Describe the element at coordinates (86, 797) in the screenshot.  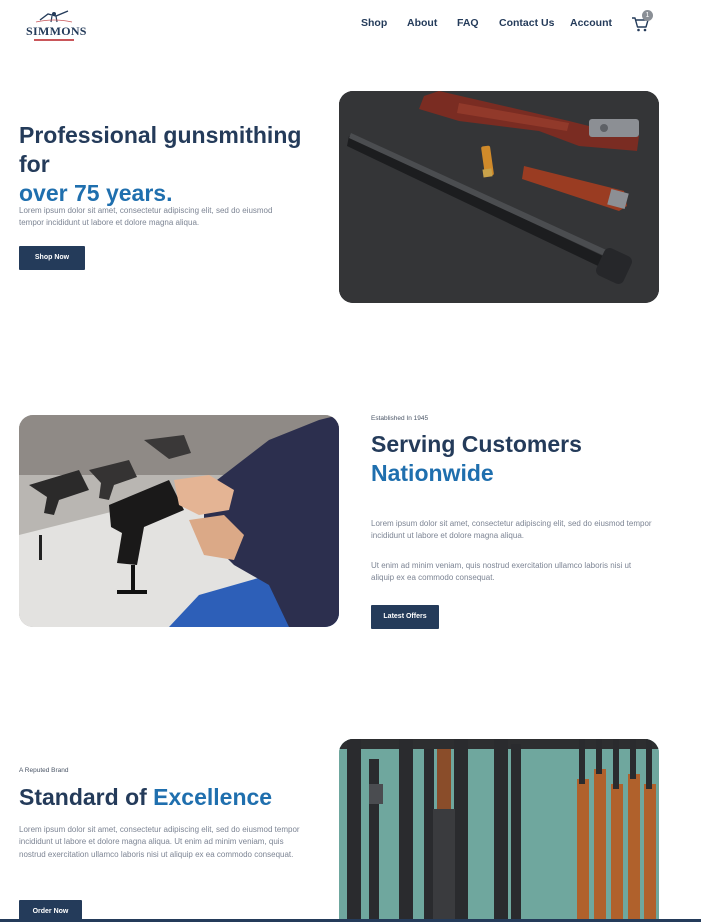
I see `excellence-title-text: Standard of` at that location.